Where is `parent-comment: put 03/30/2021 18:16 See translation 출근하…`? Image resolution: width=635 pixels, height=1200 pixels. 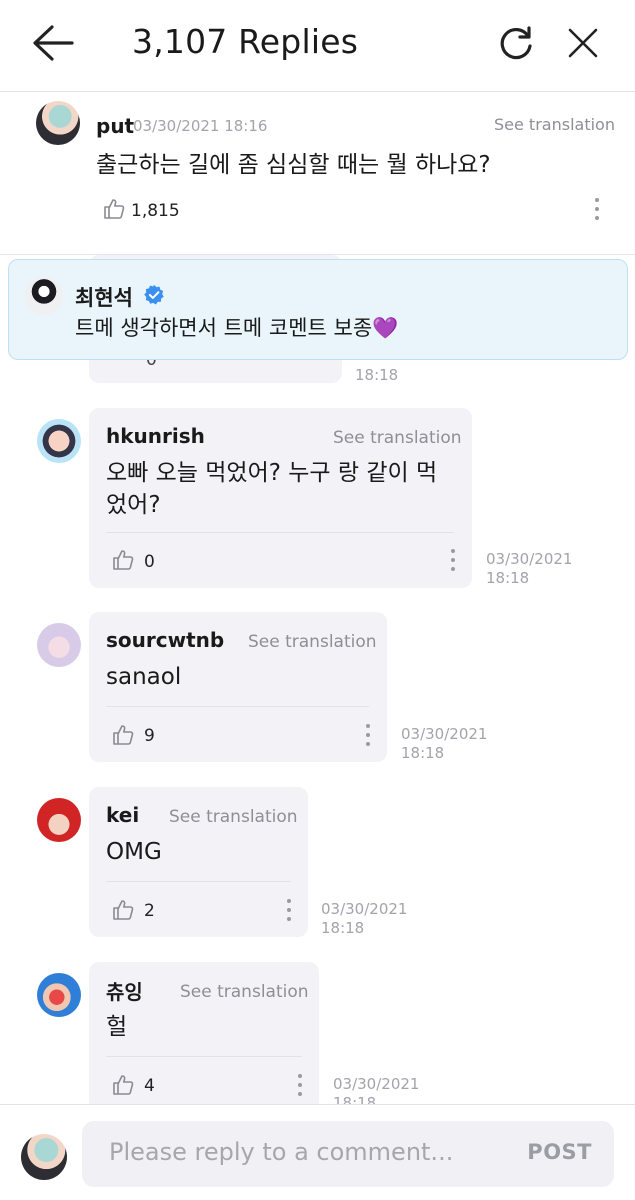 parent-comment: put 03/30/2021 18:16 See translation 출근하… is located at coordinates (317, 174).